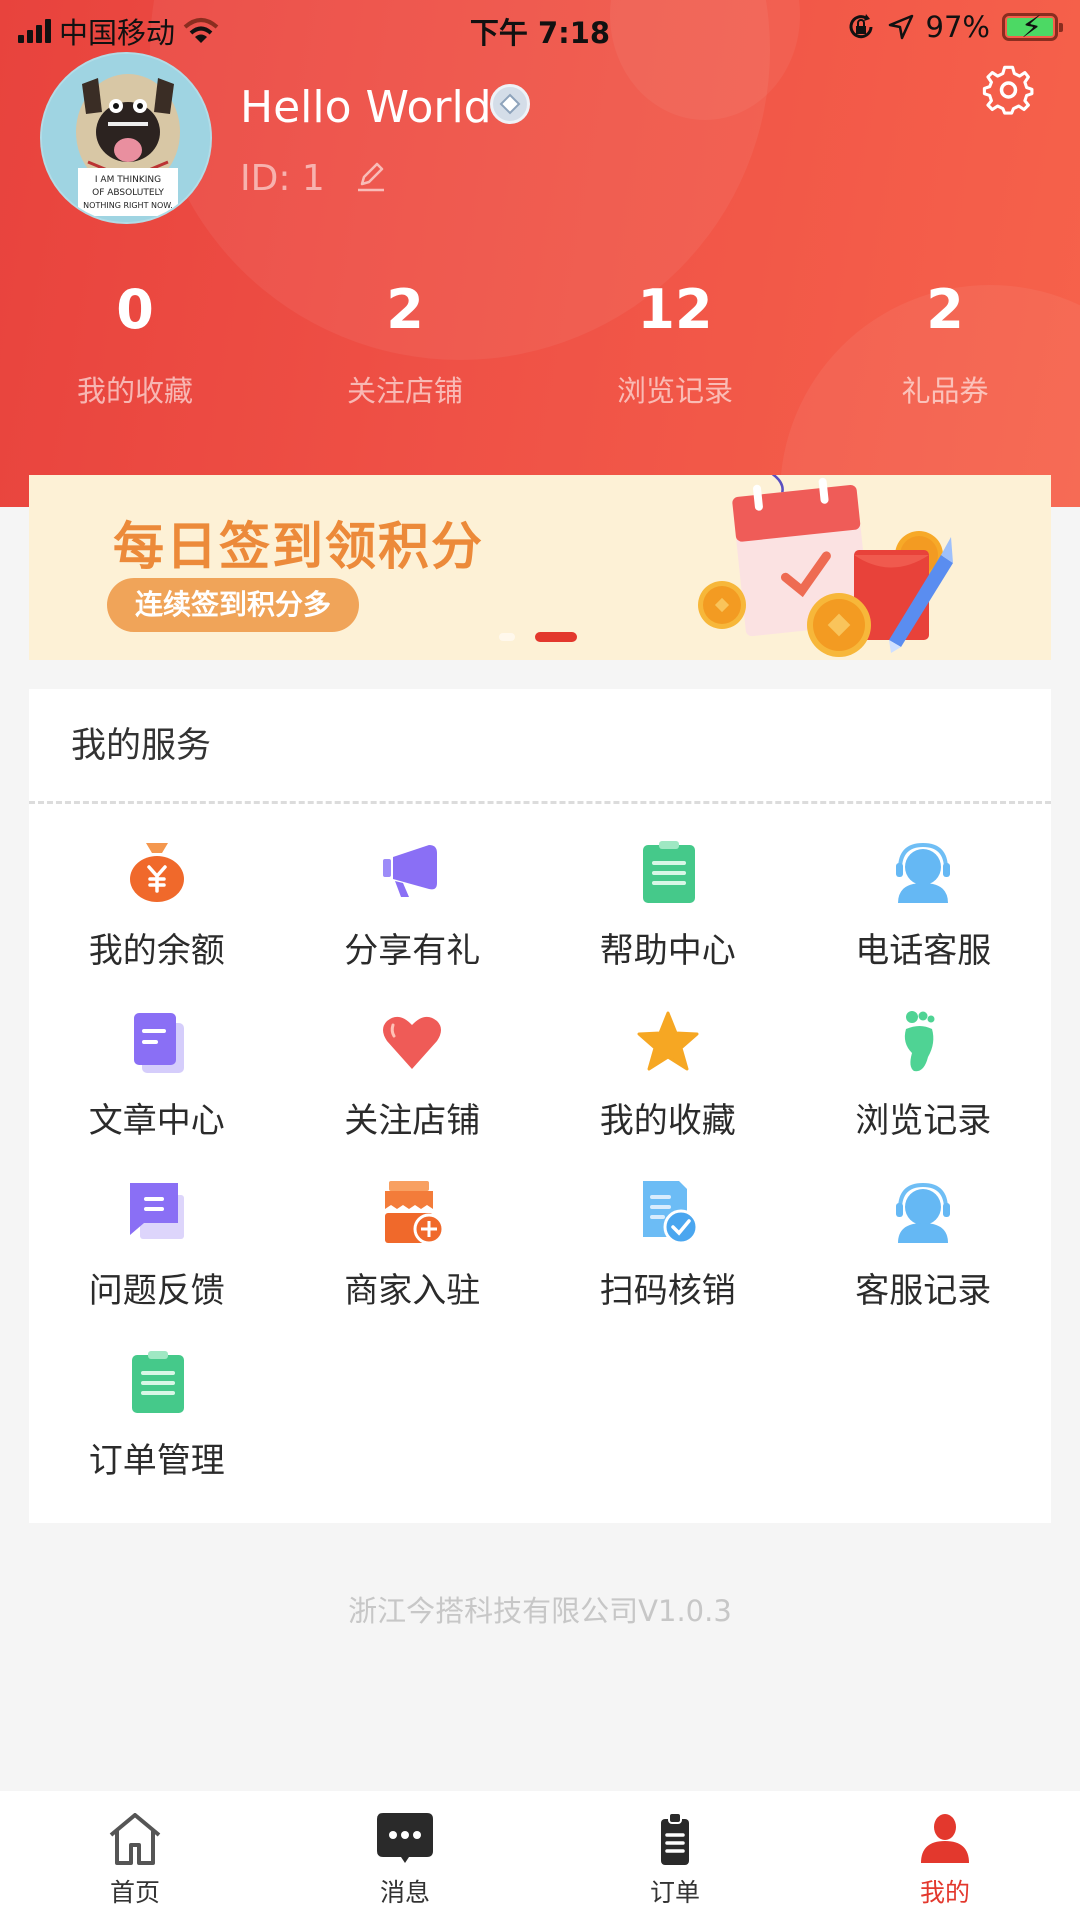  I want to click on battery-percent: 97%, so click(957, 27).